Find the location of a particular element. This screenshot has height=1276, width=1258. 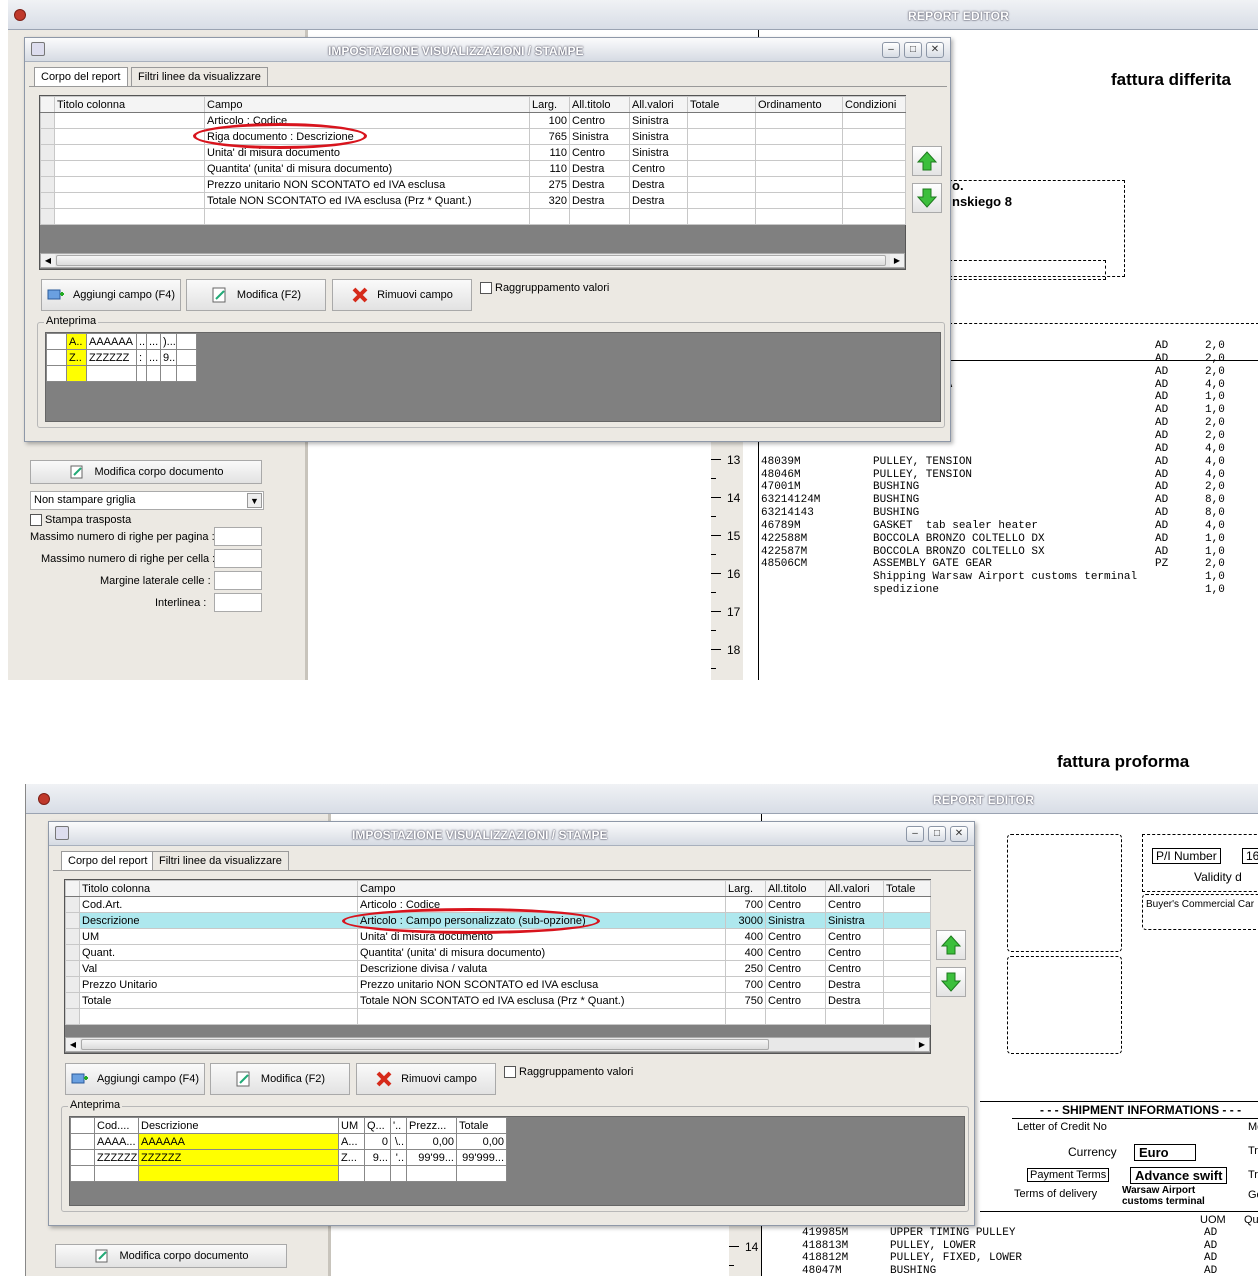

column-header: Titolo colonna is located at coordinates (218, 888).